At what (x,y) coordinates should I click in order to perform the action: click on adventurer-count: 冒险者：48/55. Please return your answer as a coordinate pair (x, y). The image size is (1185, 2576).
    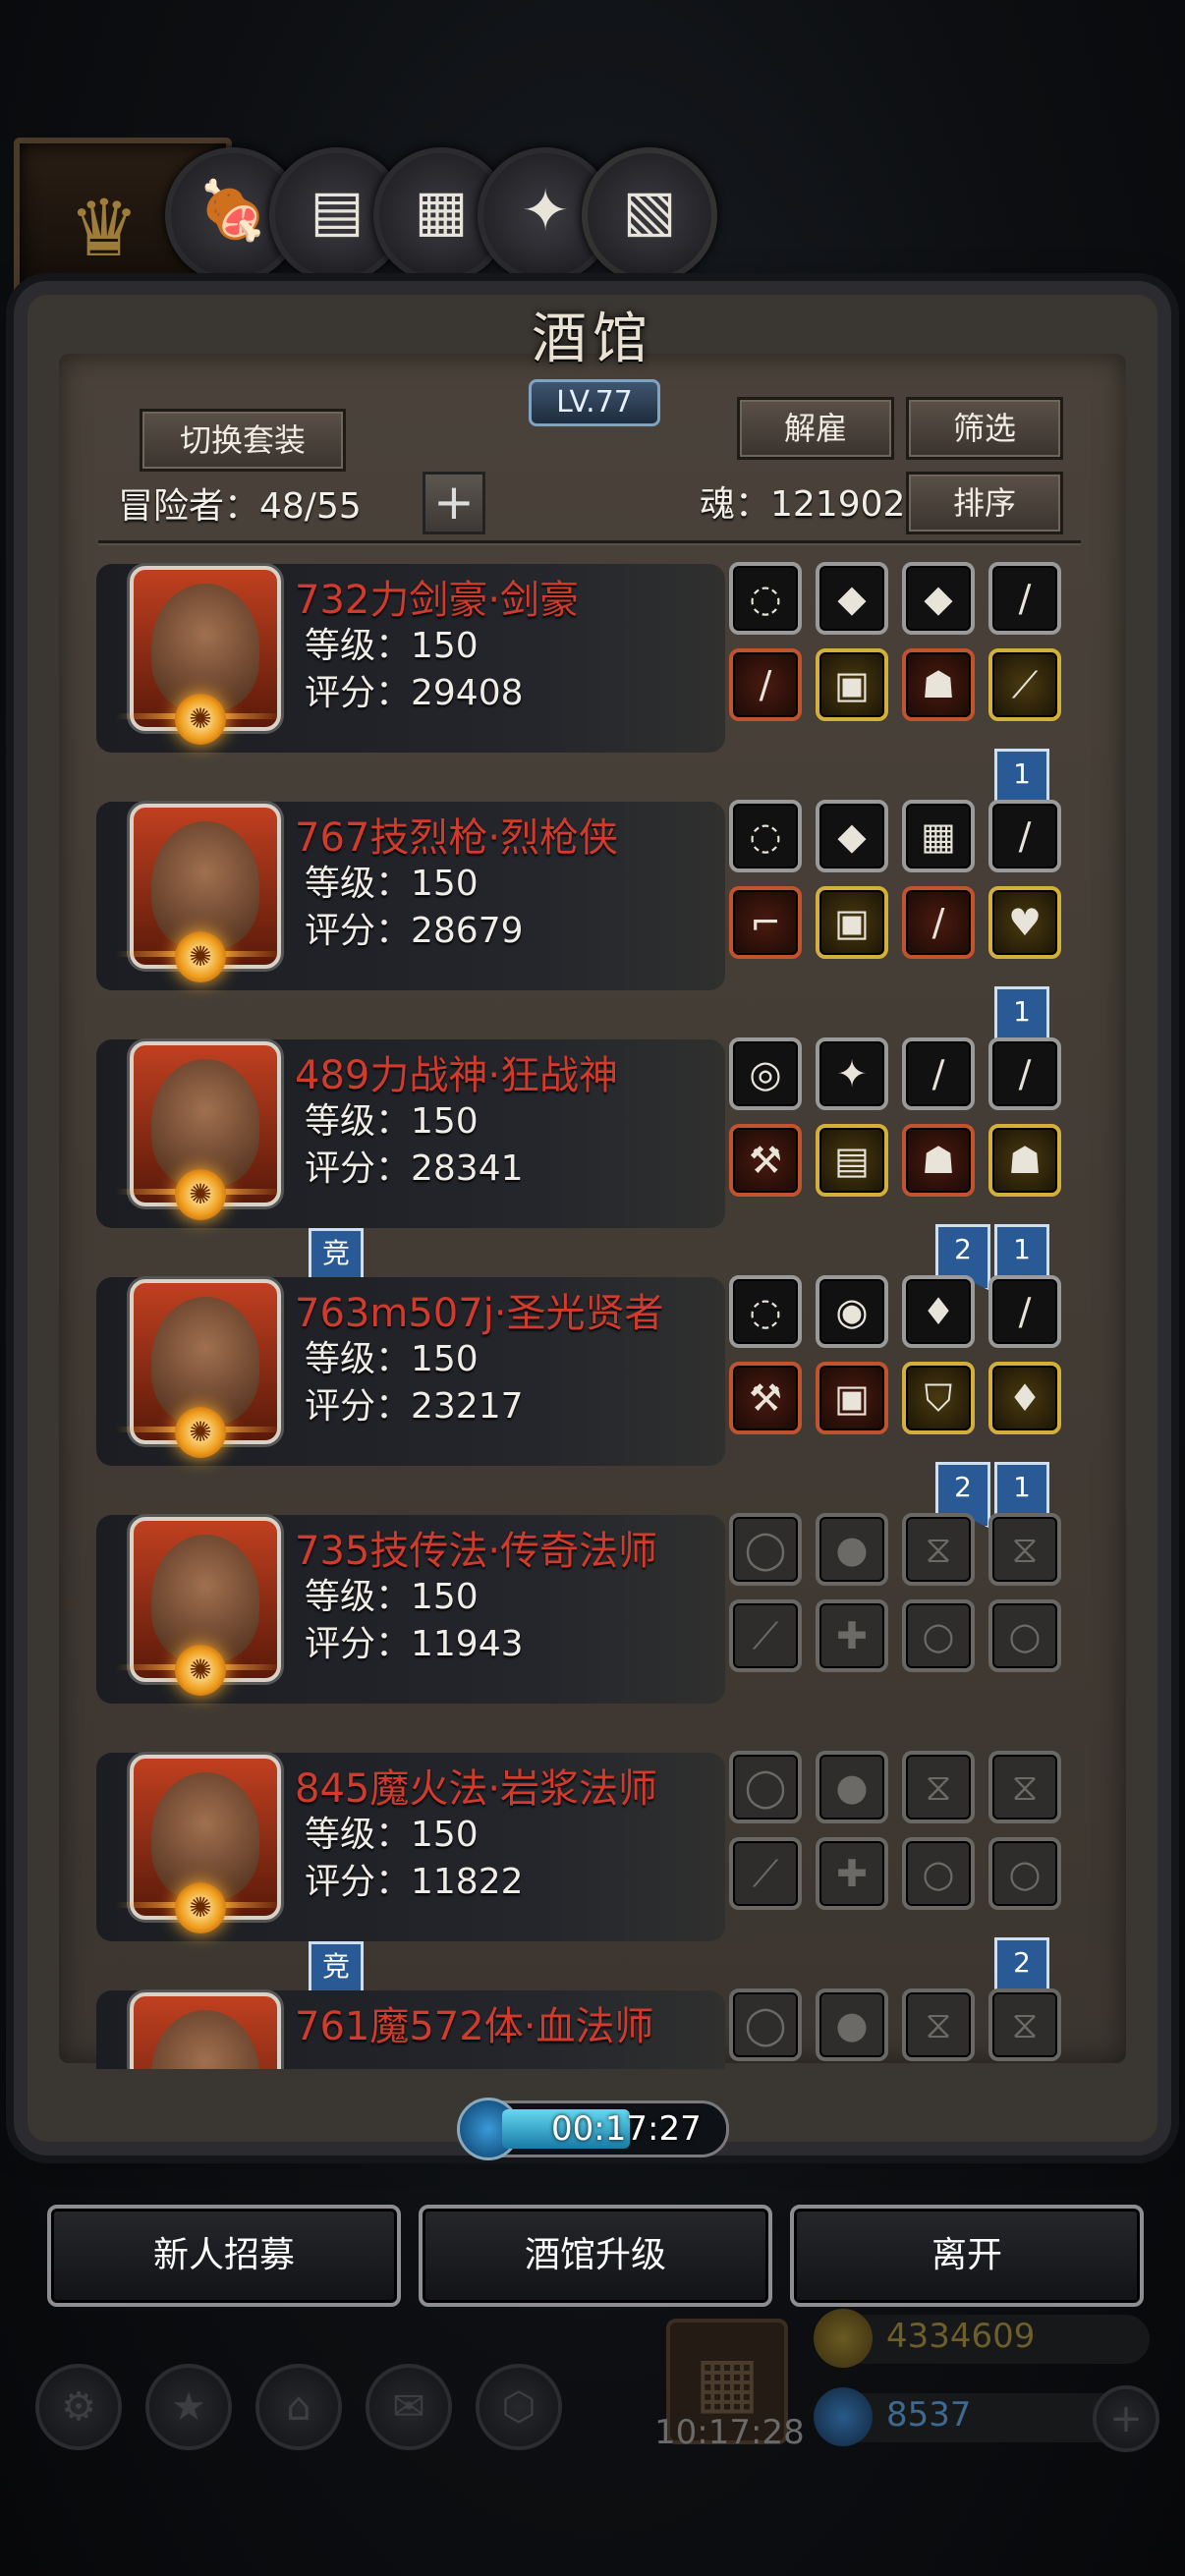
    Looking at the image, I should click on (240, 506).